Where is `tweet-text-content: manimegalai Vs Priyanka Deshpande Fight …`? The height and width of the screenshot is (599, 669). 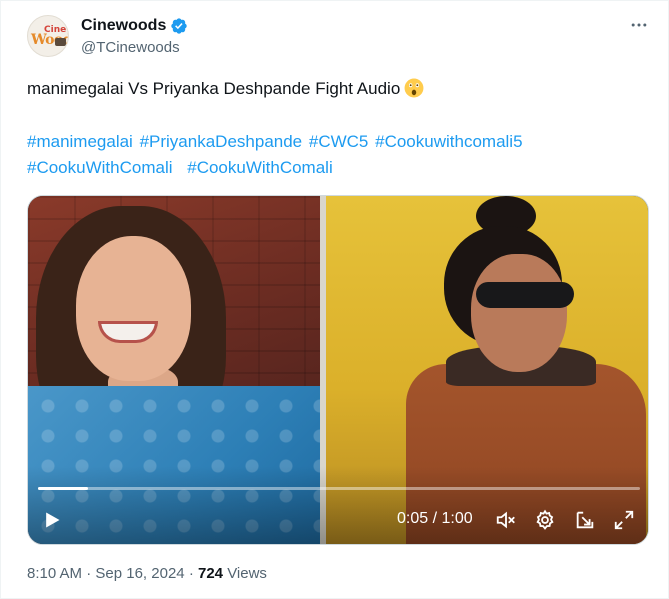 tweet-text-content: manimegalai Vs Priyanka Deshpande Fight … is located at coordinates (214, 88).